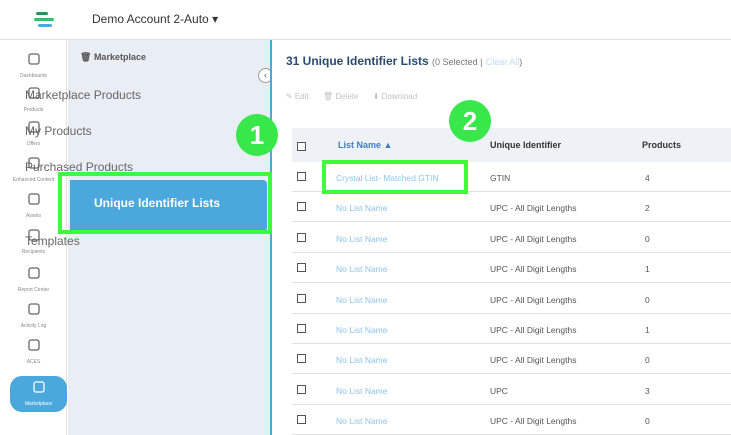 The image size is (731, 435). What do you see at coordinates (499, 390) in the screenshot?
I see `unique-identifier-cell: UPC` at bounding box center [499, 390].